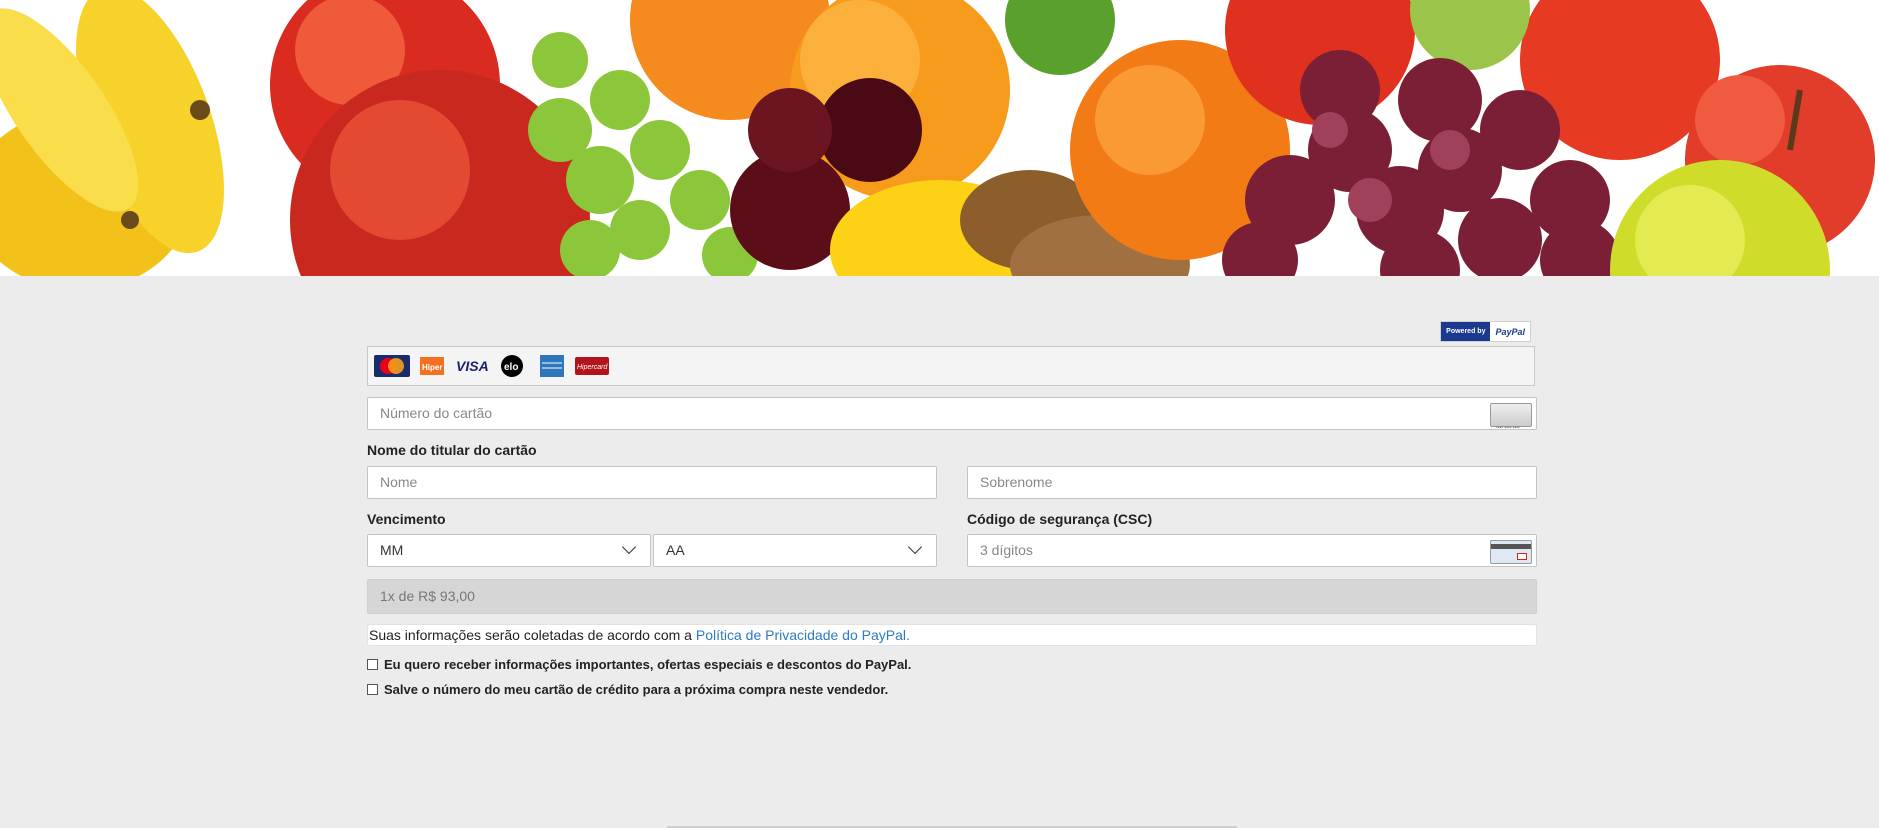 This screenshot has width=1879, height=828. I want to click on expiry-label: Vencimento, so click(406, 519).